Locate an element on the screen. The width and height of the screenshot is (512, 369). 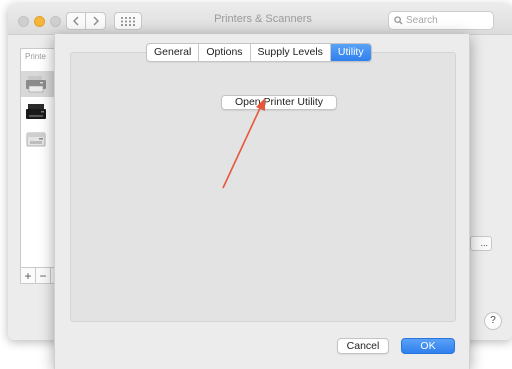
laser-printer-icon is located at coordinates (36, 111).